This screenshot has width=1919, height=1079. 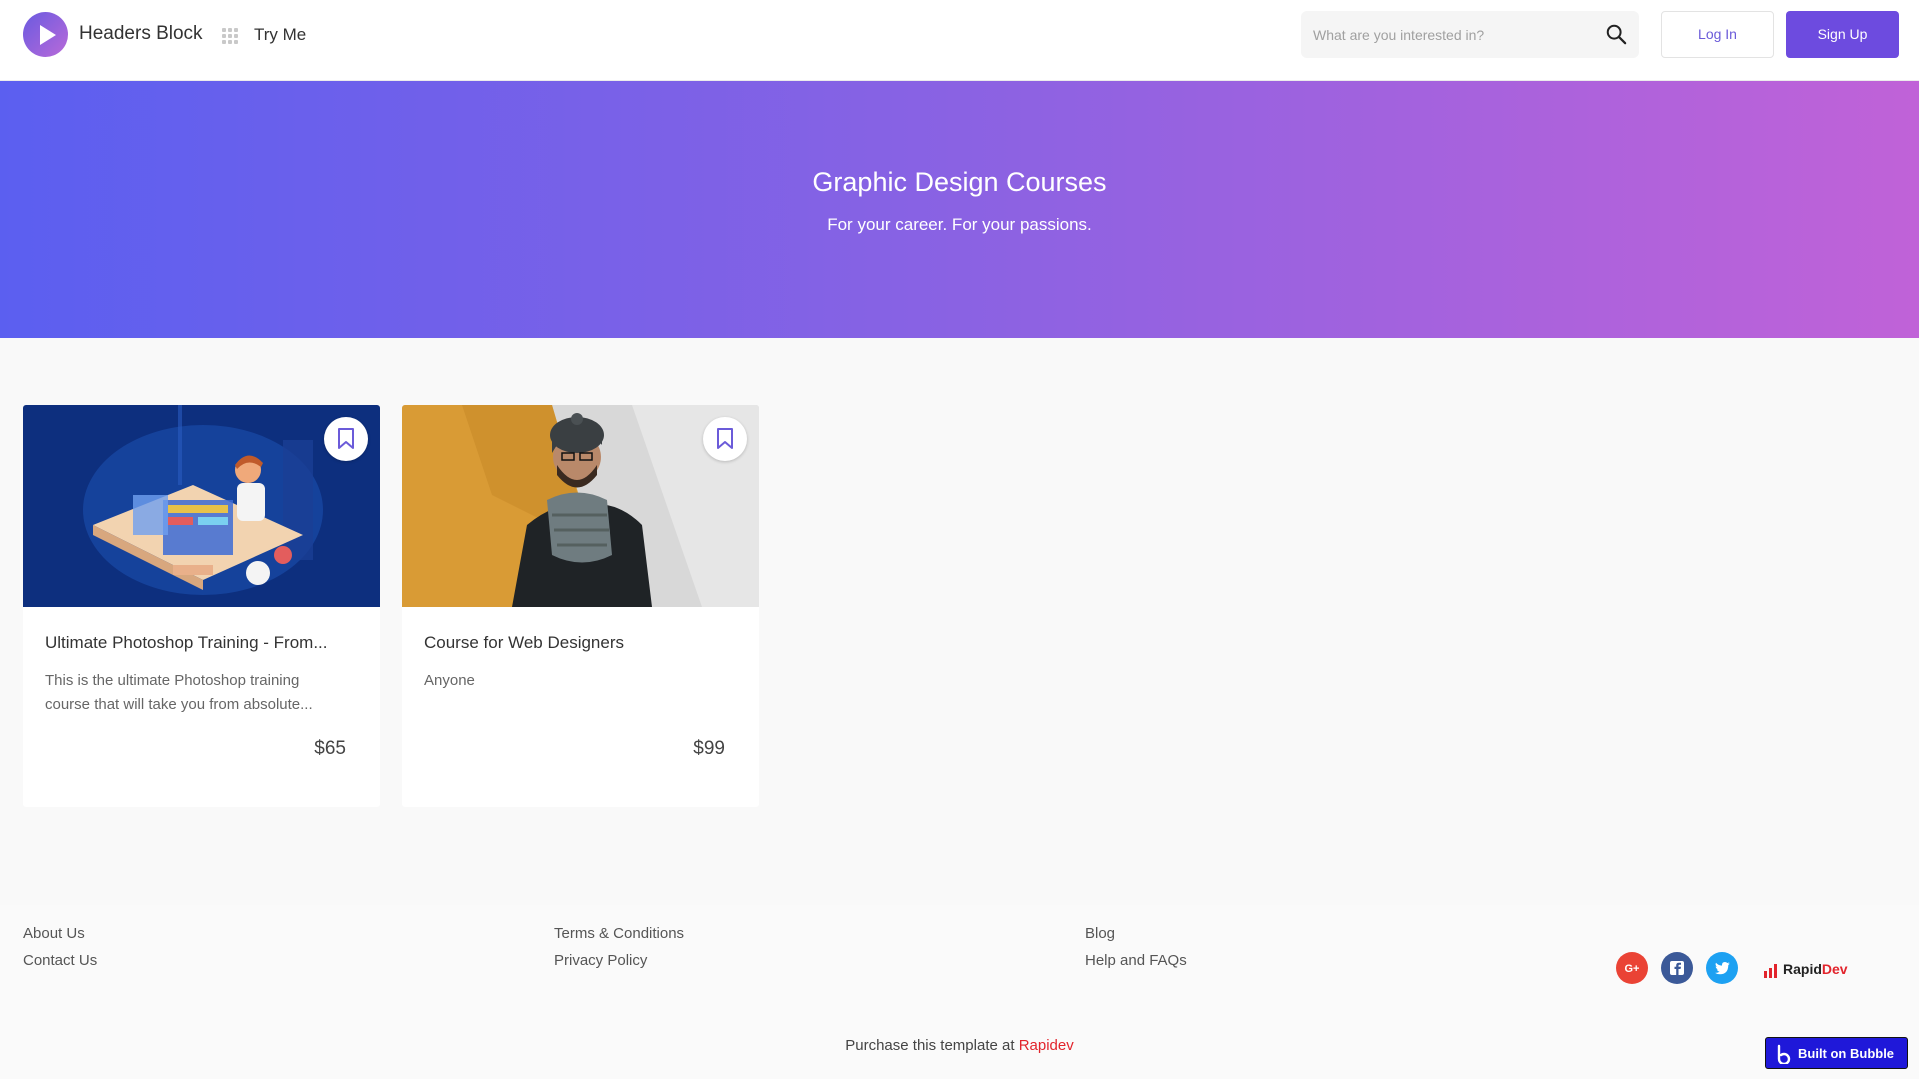 I want to click on built-on-bubble-badge: Built on Bubble, so click(x=1836, y=1053).